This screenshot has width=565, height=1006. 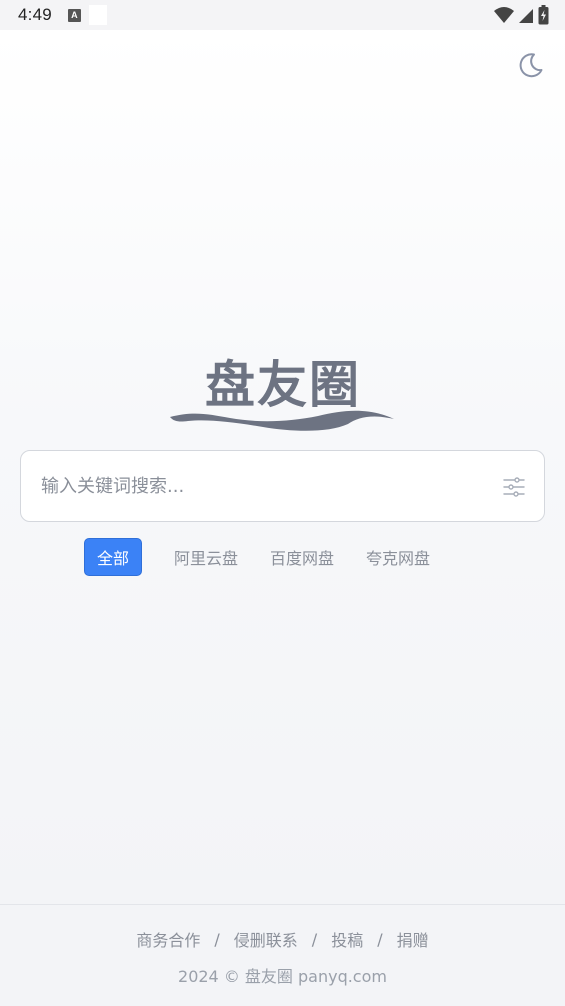 I want to click on footer-copyright: 2024 © 盘友圈 panyq.com, so click(x=282, y=976).